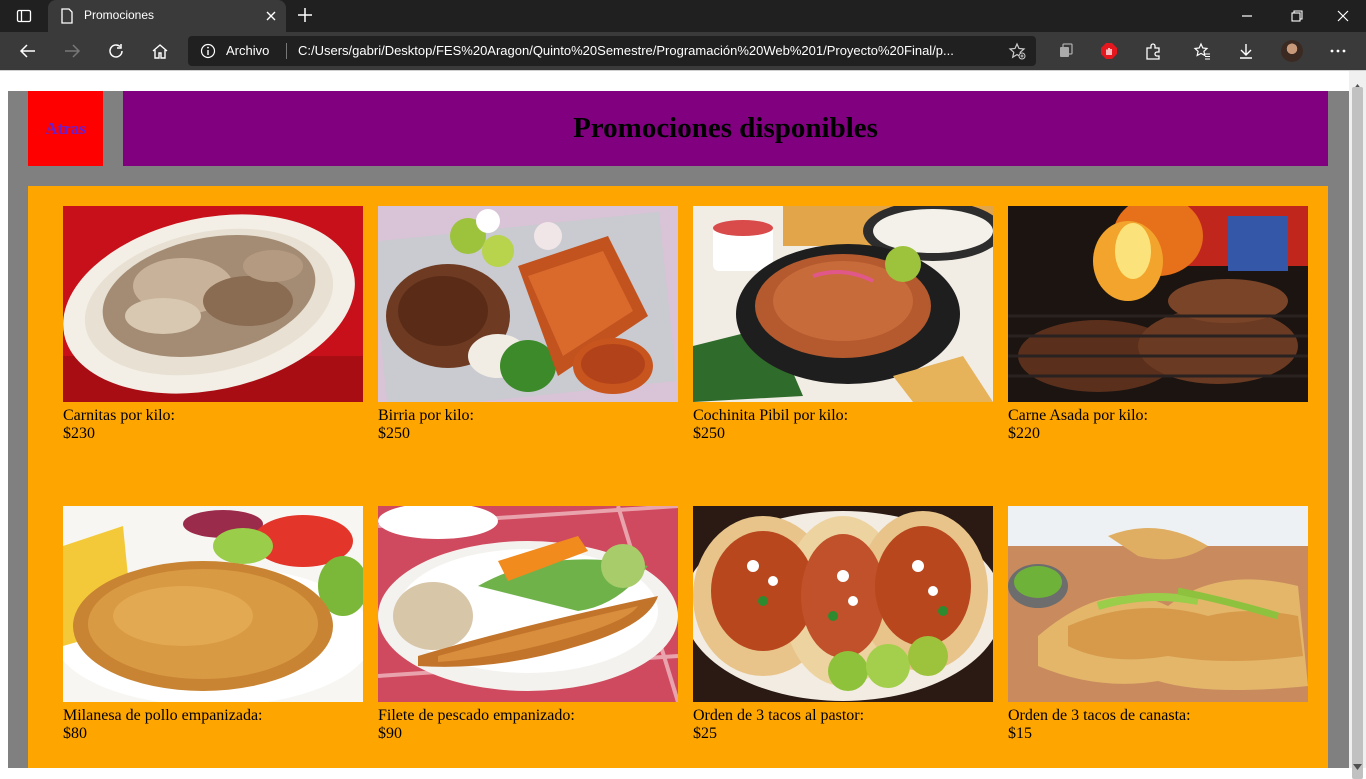 The image size is (1366, 779). Describe the element at coordinates (1066, 51) in the screenshot. I see `collections-icon` at that location.